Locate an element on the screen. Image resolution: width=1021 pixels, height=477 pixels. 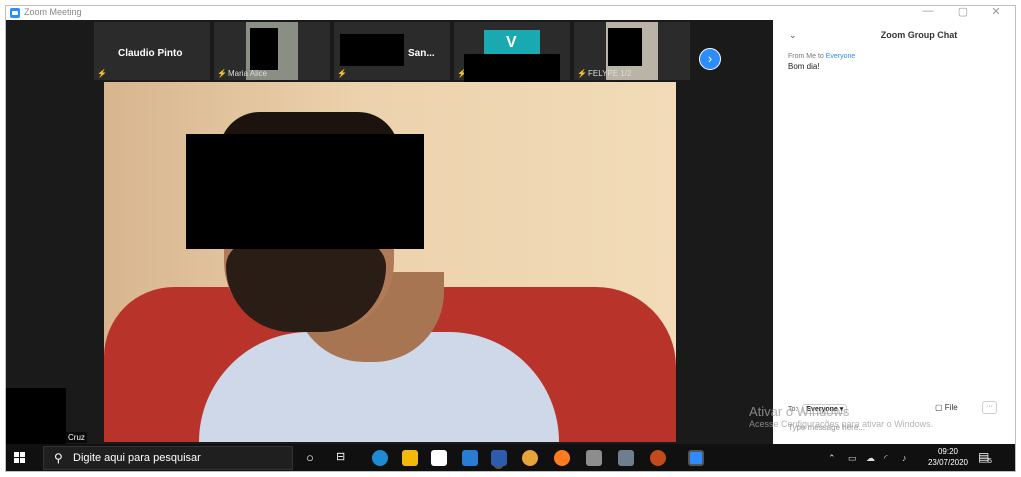
file-icon: ▢ is located at coordinates (939, 407).